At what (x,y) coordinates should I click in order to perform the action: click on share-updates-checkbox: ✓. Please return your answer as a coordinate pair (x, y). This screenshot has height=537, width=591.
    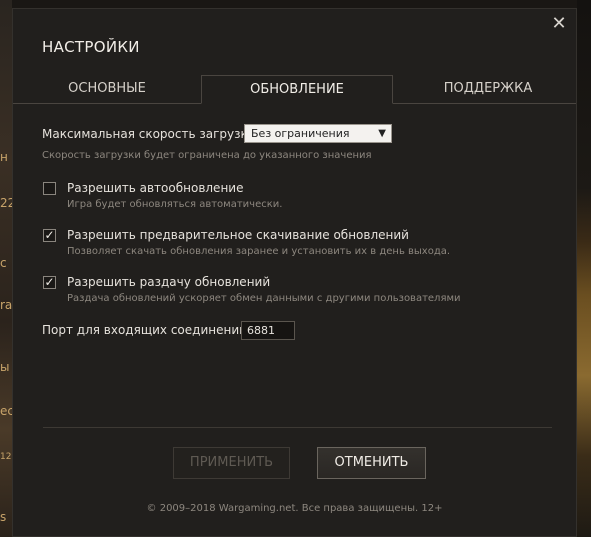
    Looking at the image, I should click on (49, 282).